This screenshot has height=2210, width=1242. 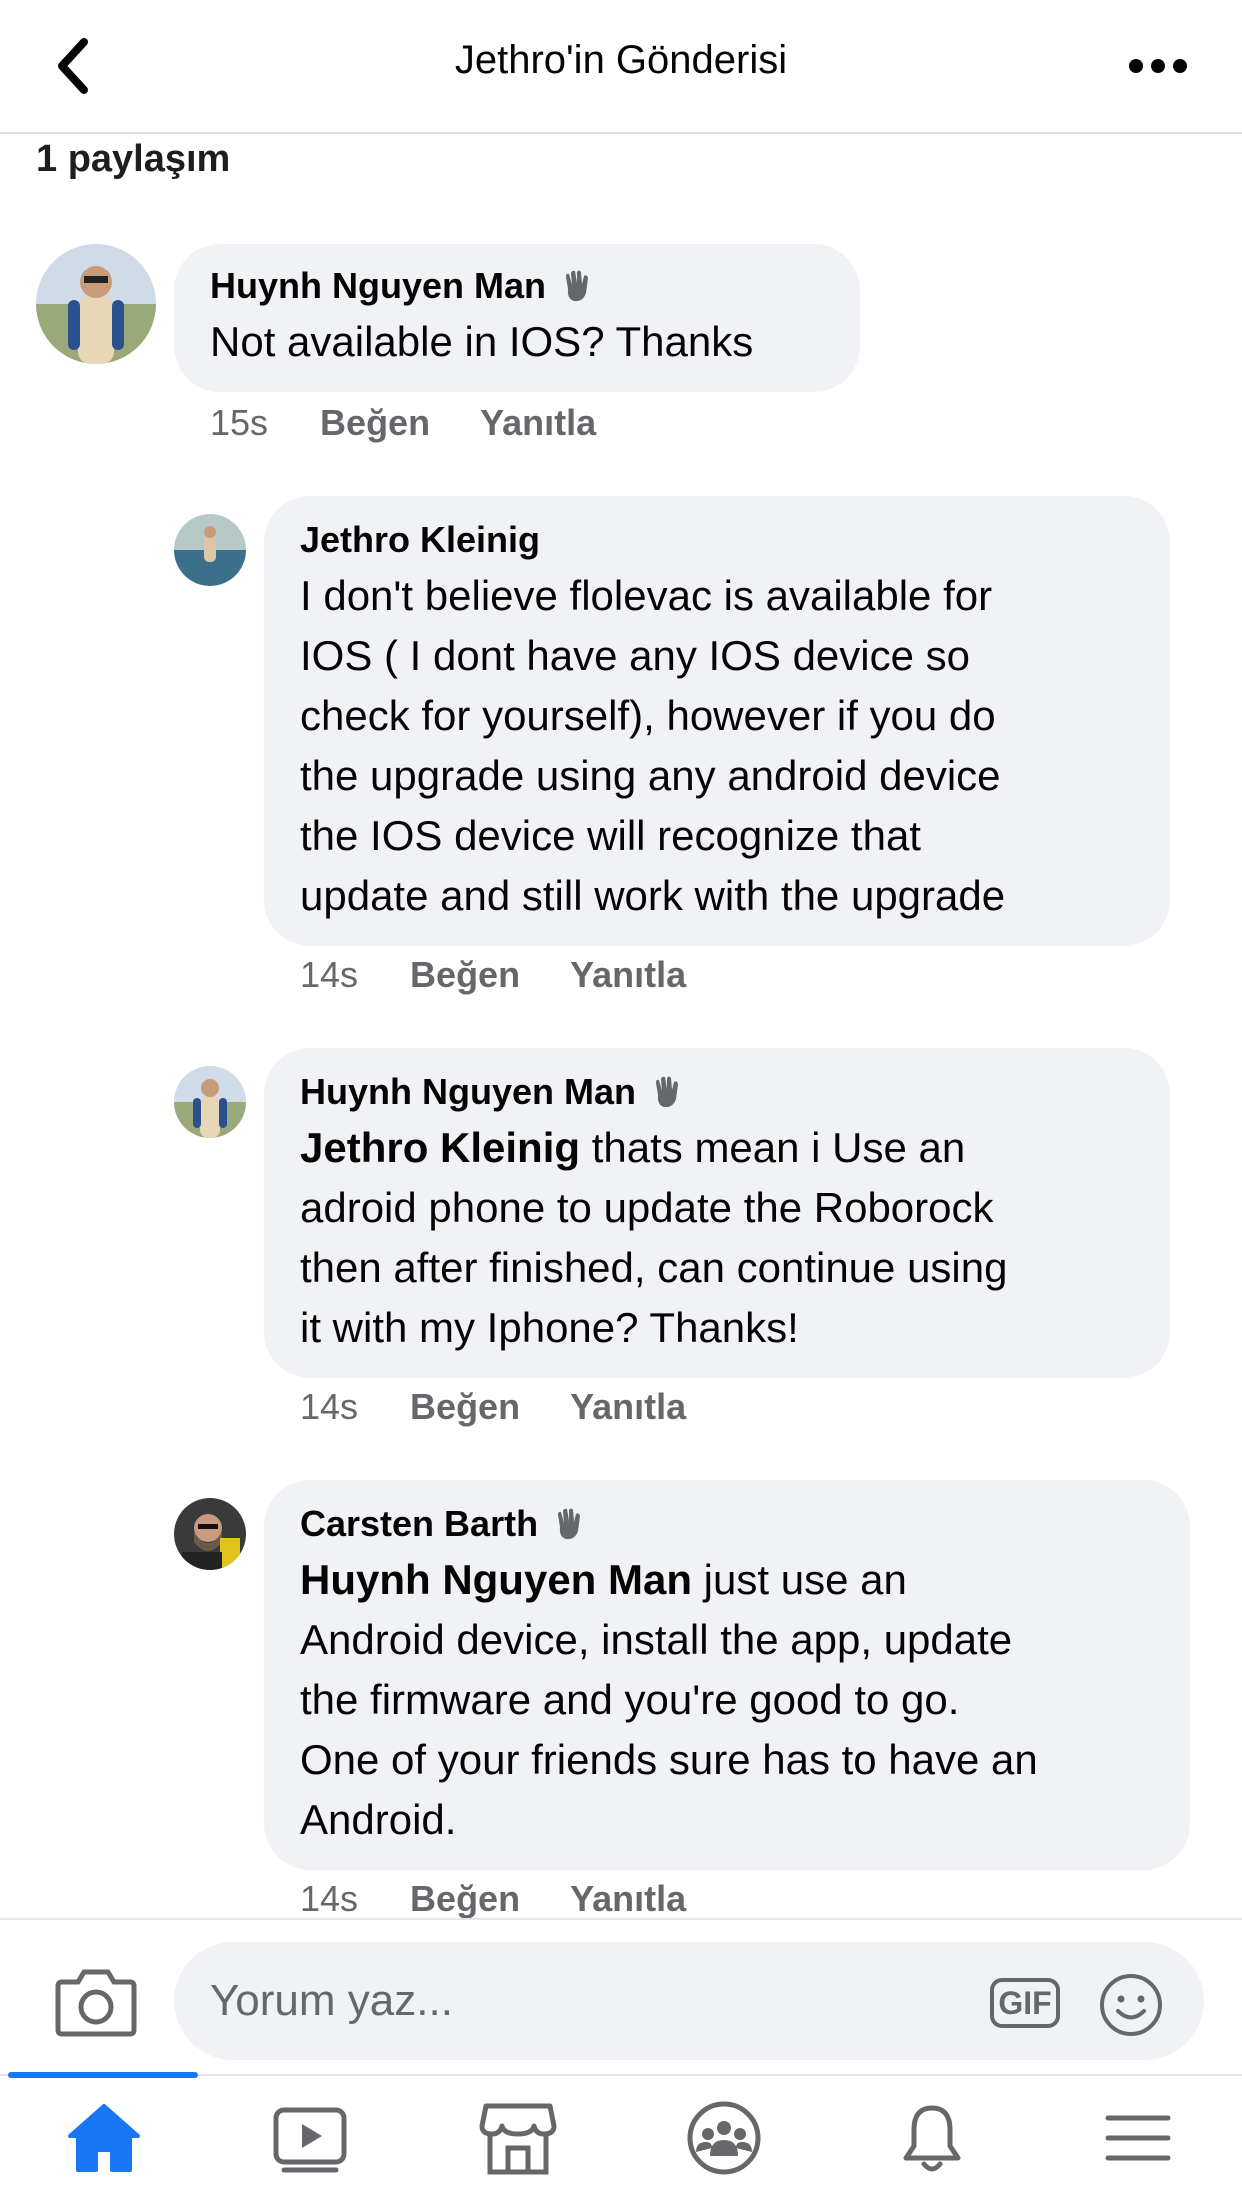 I want to click on comment-line: update and still work with the upgrade, so click(x=653, y=895).